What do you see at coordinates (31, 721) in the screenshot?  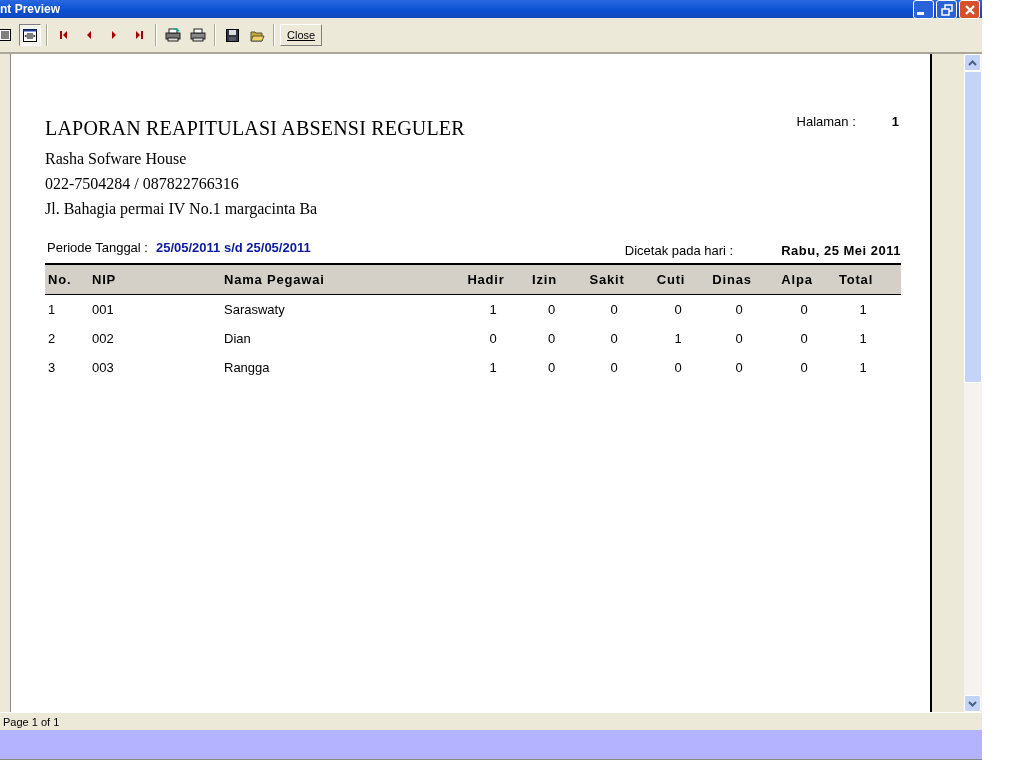 I see `page-count: Page 1 of 1` at bounding box center [31, 721].